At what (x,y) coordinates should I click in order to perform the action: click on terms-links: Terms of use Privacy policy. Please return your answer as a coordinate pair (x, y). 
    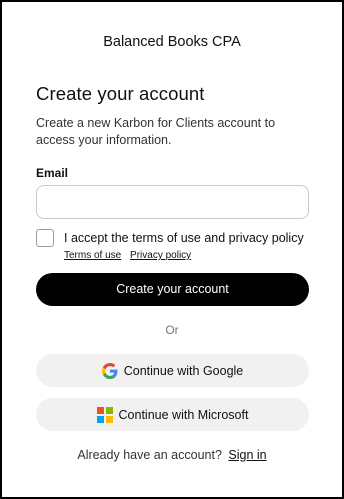
    Looking at the image, I should click on (130, 255).